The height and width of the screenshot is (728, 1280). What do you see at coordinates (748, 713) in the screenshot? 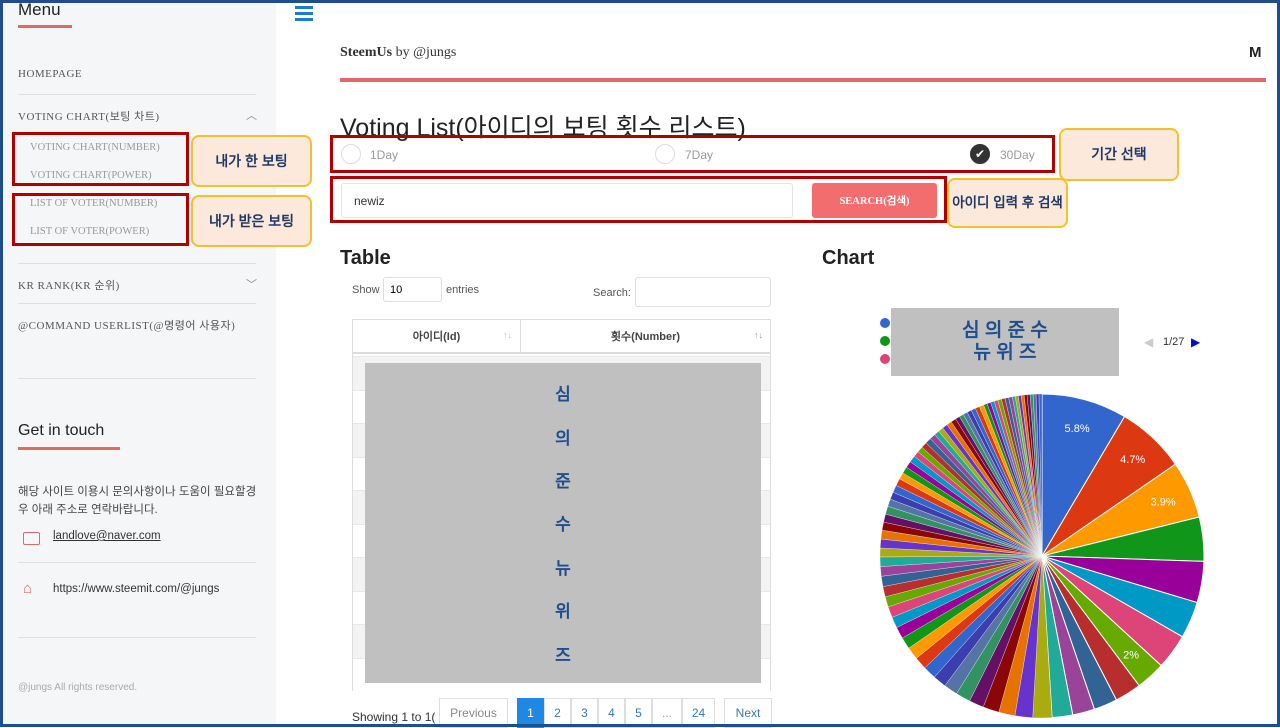
I see `pagination-next: Next` at bounding box center [748, 713].